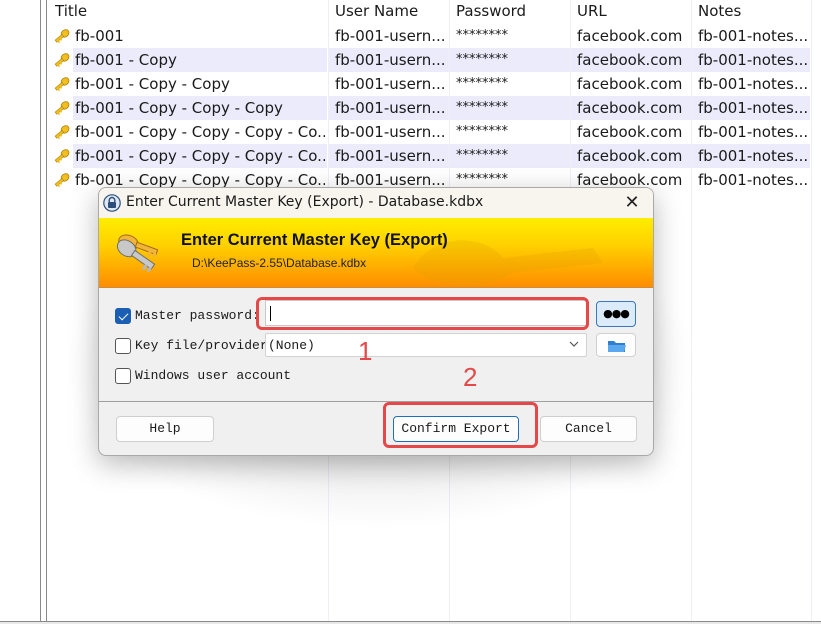 The width and height of the screenshot is (821, 624). What do you see at coordinates (314, 240) in the screenshot?
I see `banner-title: Enter Current Master Key (Export)` at bounding box center [314, 240].